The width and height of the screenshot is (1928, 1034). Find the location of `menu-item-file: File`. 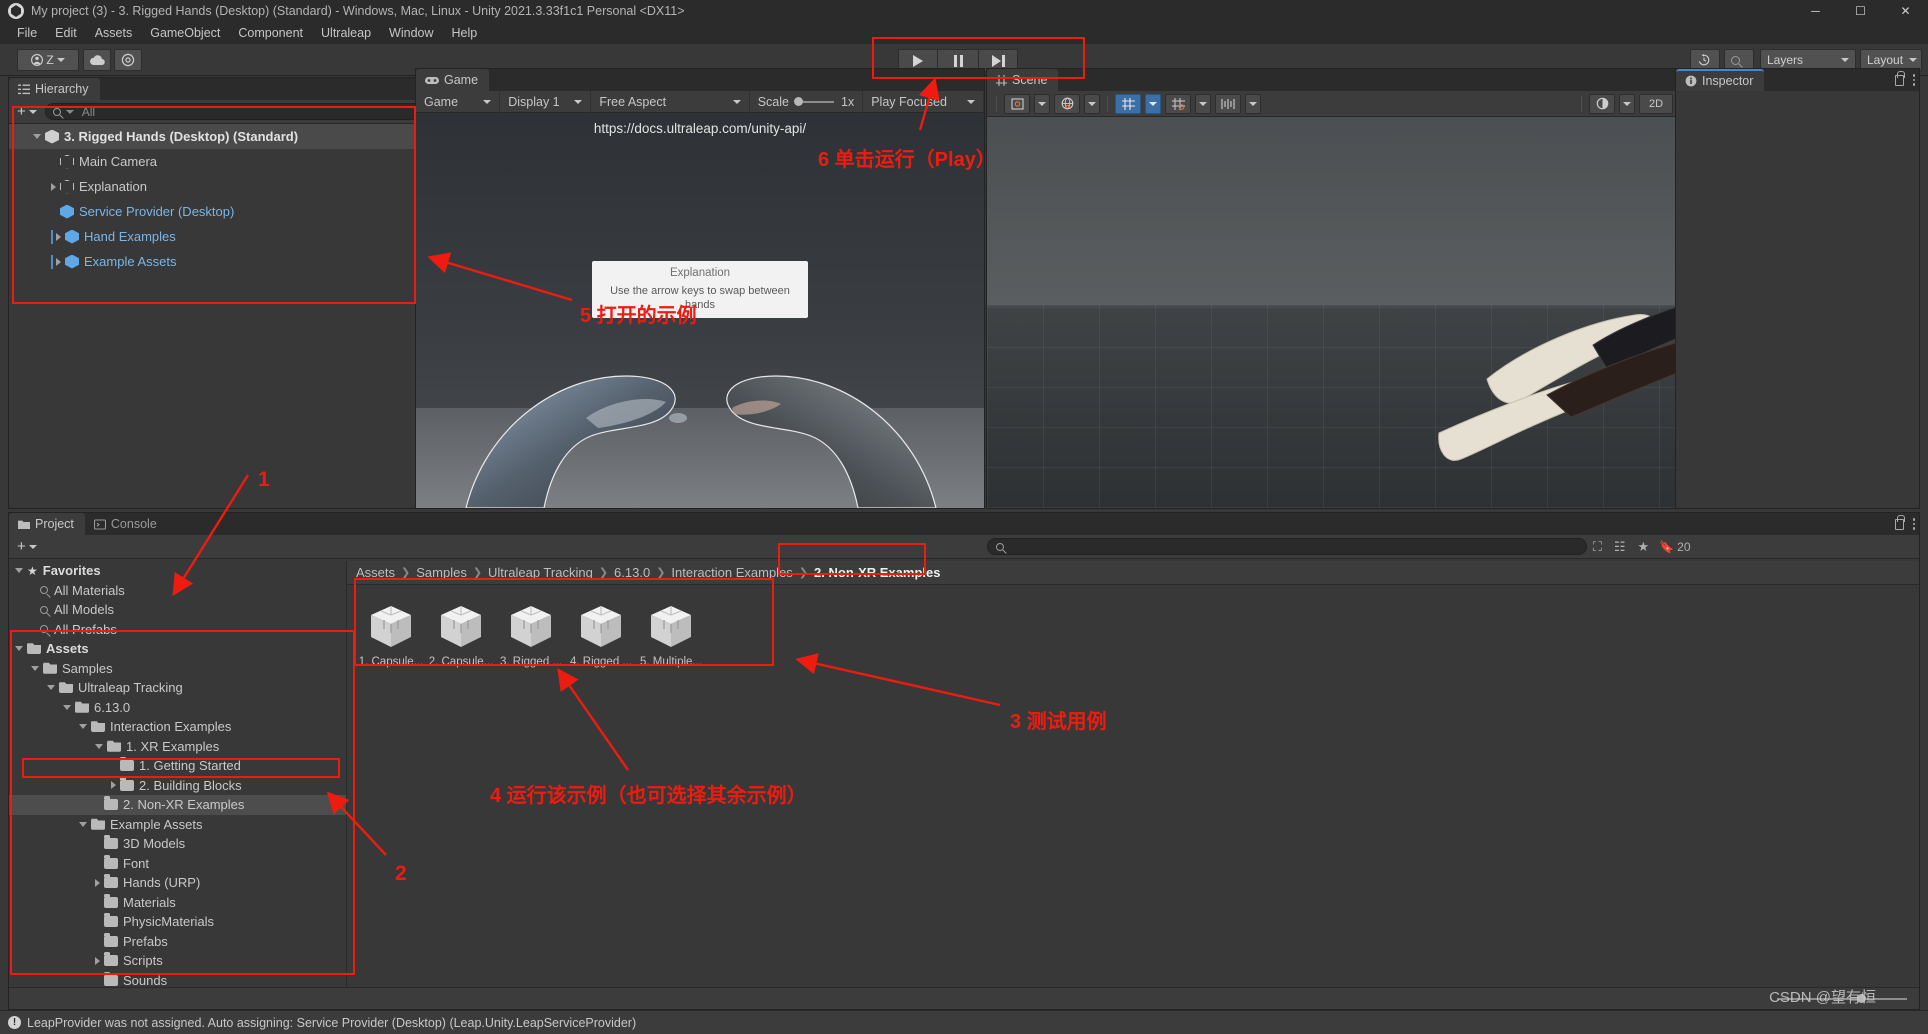

menu-item-file: File is located at coordinates (27, 33).